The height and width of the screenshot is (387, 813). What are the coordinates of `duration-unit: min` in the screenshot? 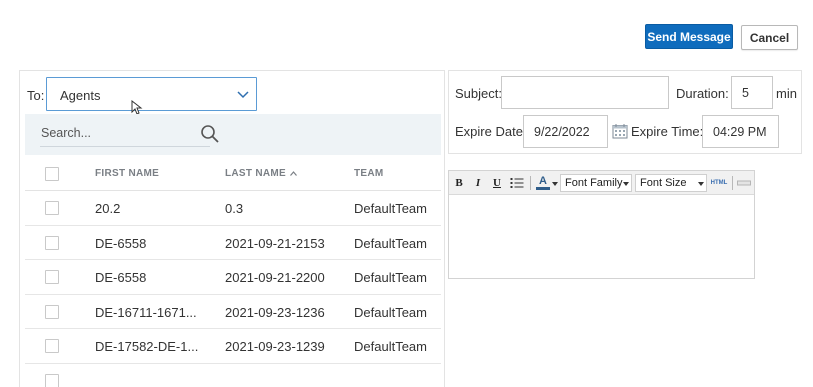 It's located at (786, 93).